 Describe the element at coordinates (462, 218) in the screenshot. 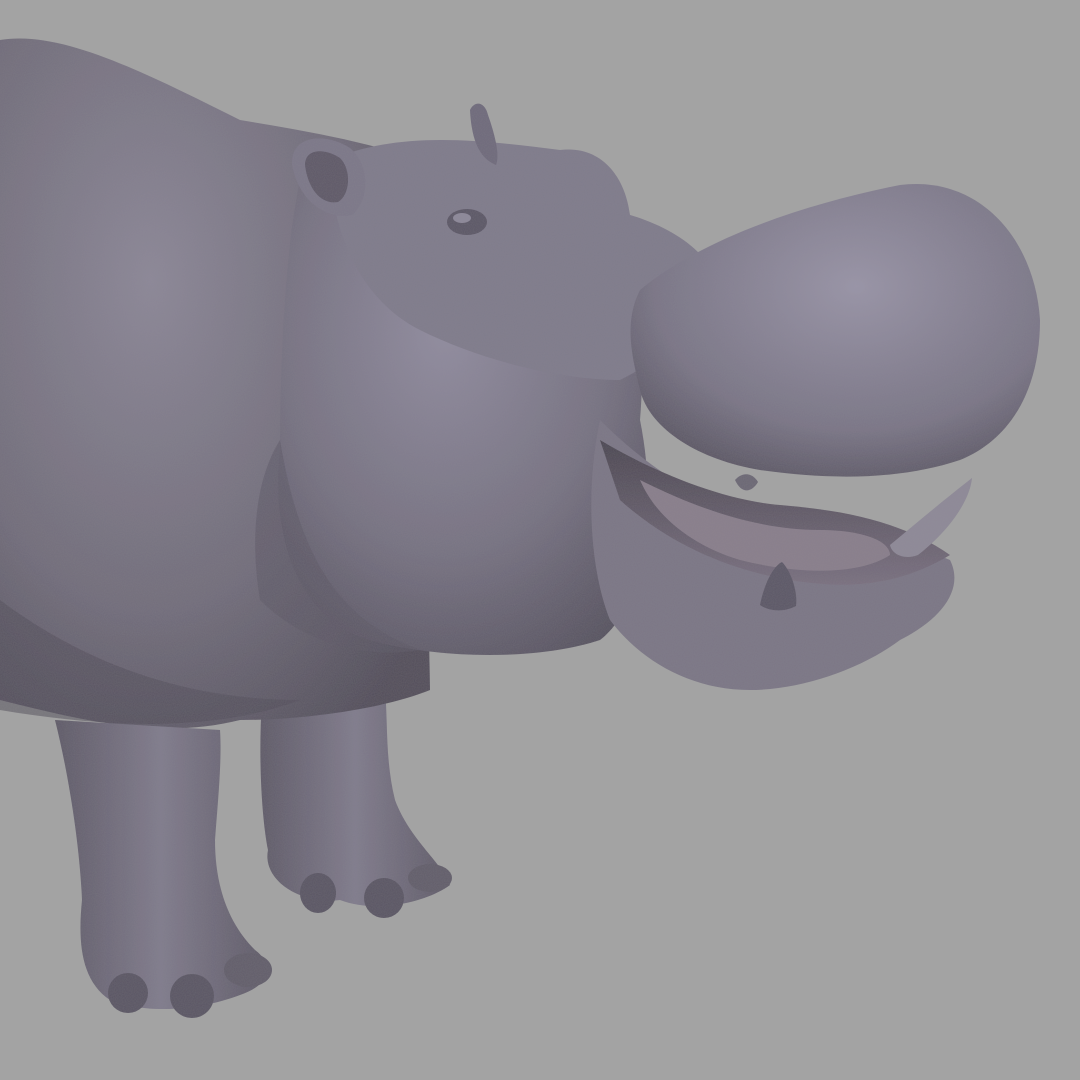

I see `hippo-eye-highlight` at that location.